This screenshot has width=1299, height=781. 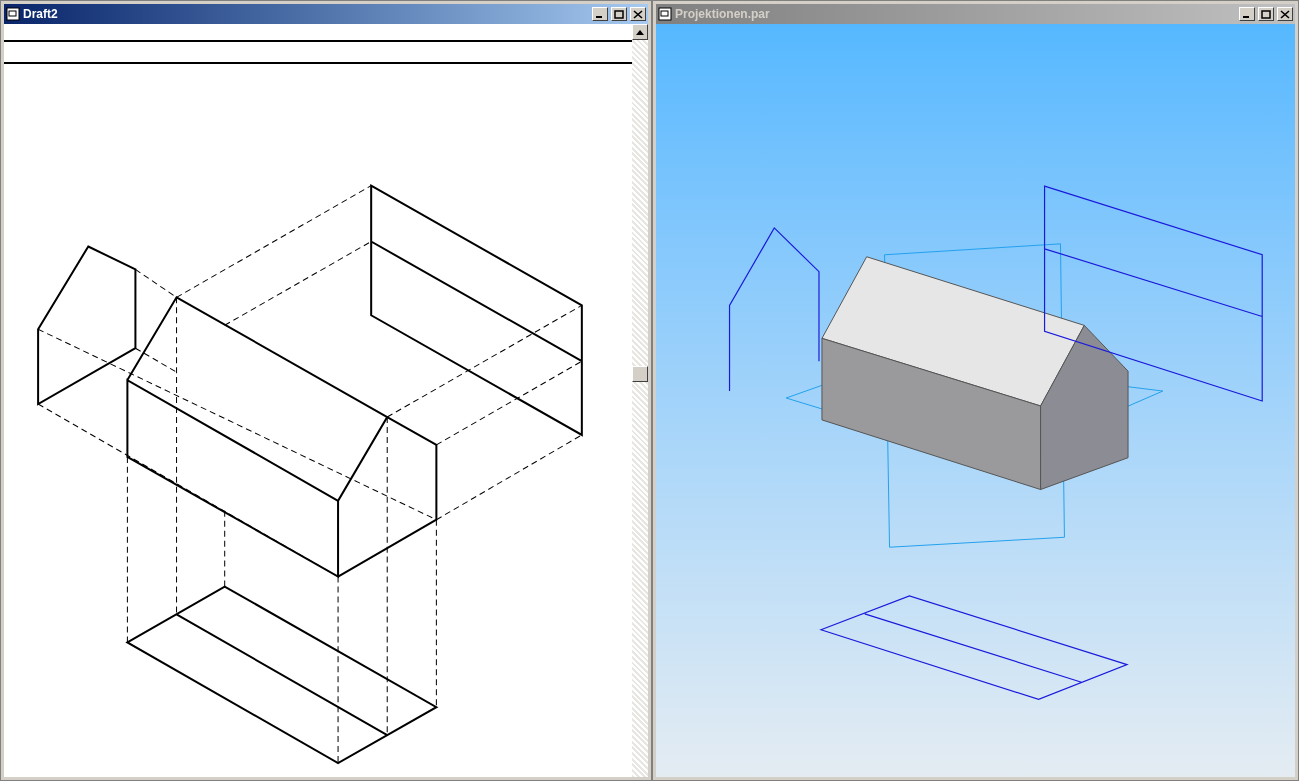 What do you see at coordinates (640, 32) in the screenshot?
I see `up-arrow-icon` at bounding box center [640, 32].